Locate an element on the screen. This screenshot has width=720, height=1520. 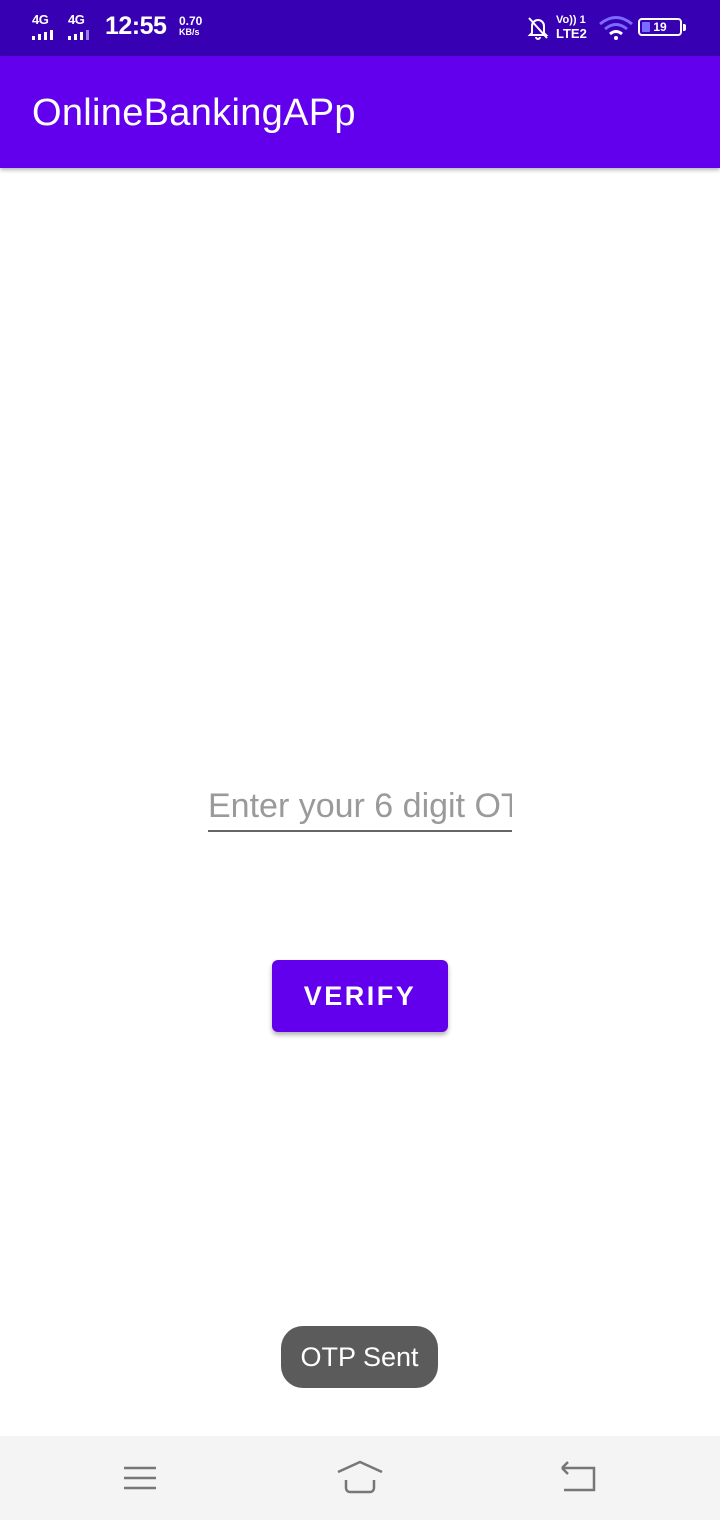
battery-level: 19 is located at coordinates (660, 27).